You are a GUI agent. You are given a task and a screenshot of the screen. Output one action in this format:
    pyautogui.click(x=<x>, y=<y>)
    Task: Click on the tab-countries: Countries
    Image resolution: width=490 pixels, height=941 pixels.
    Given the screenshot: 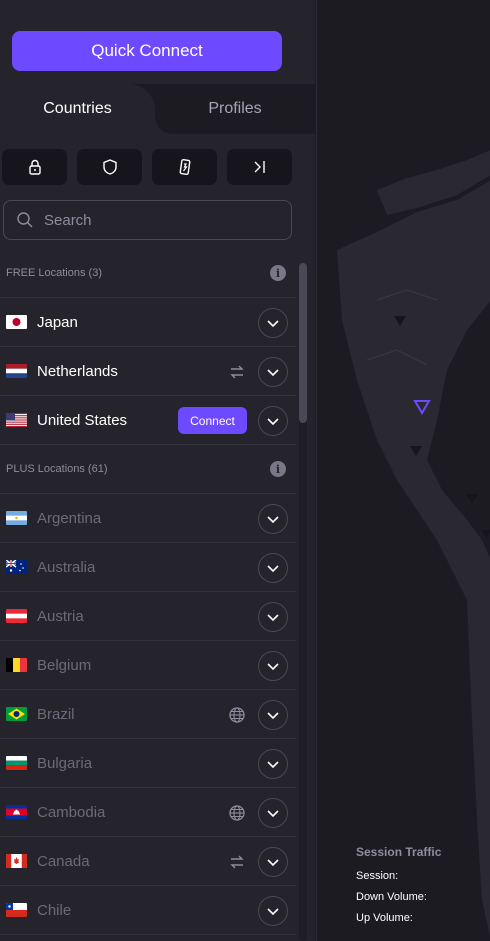 What is the action you would take?
    pyautogui.click(x=85, y=109)
    